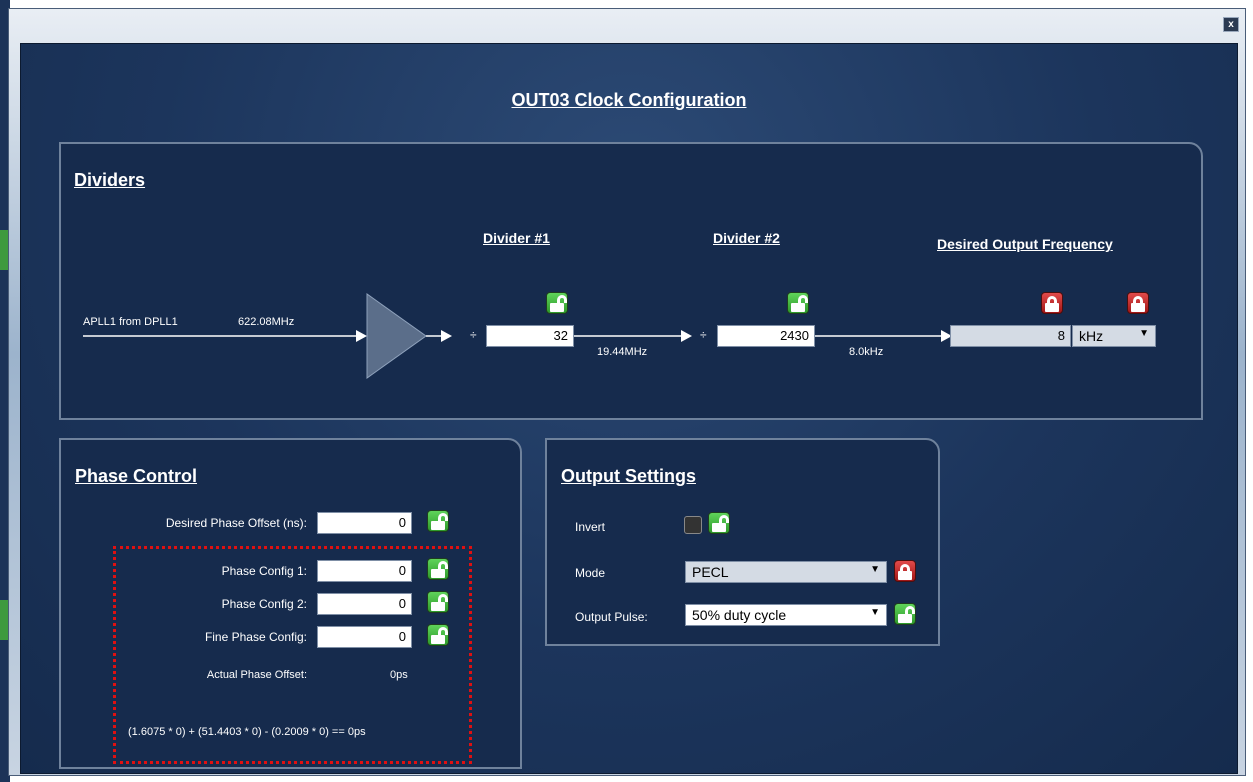 Image resolution: width=1253 pixels, height=782 pixels. I want to click on desired-frequency-header: Desired Output Frequency, so click(1025, 244).